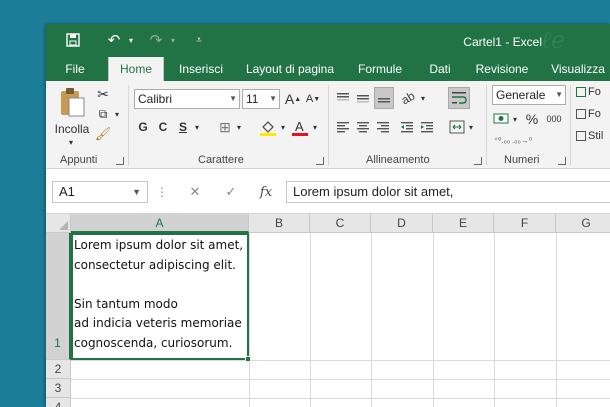  I want to click on copy-dropdown-icon: ▾, so click(117, 114).